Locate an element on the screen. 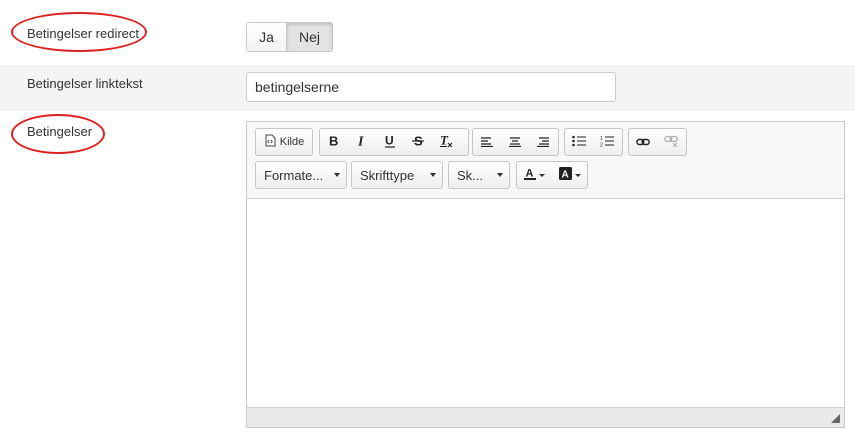 This screenshot has height=432, width=855. linktext-label: Betingelser linktekst is located at coordinates (85, 83).